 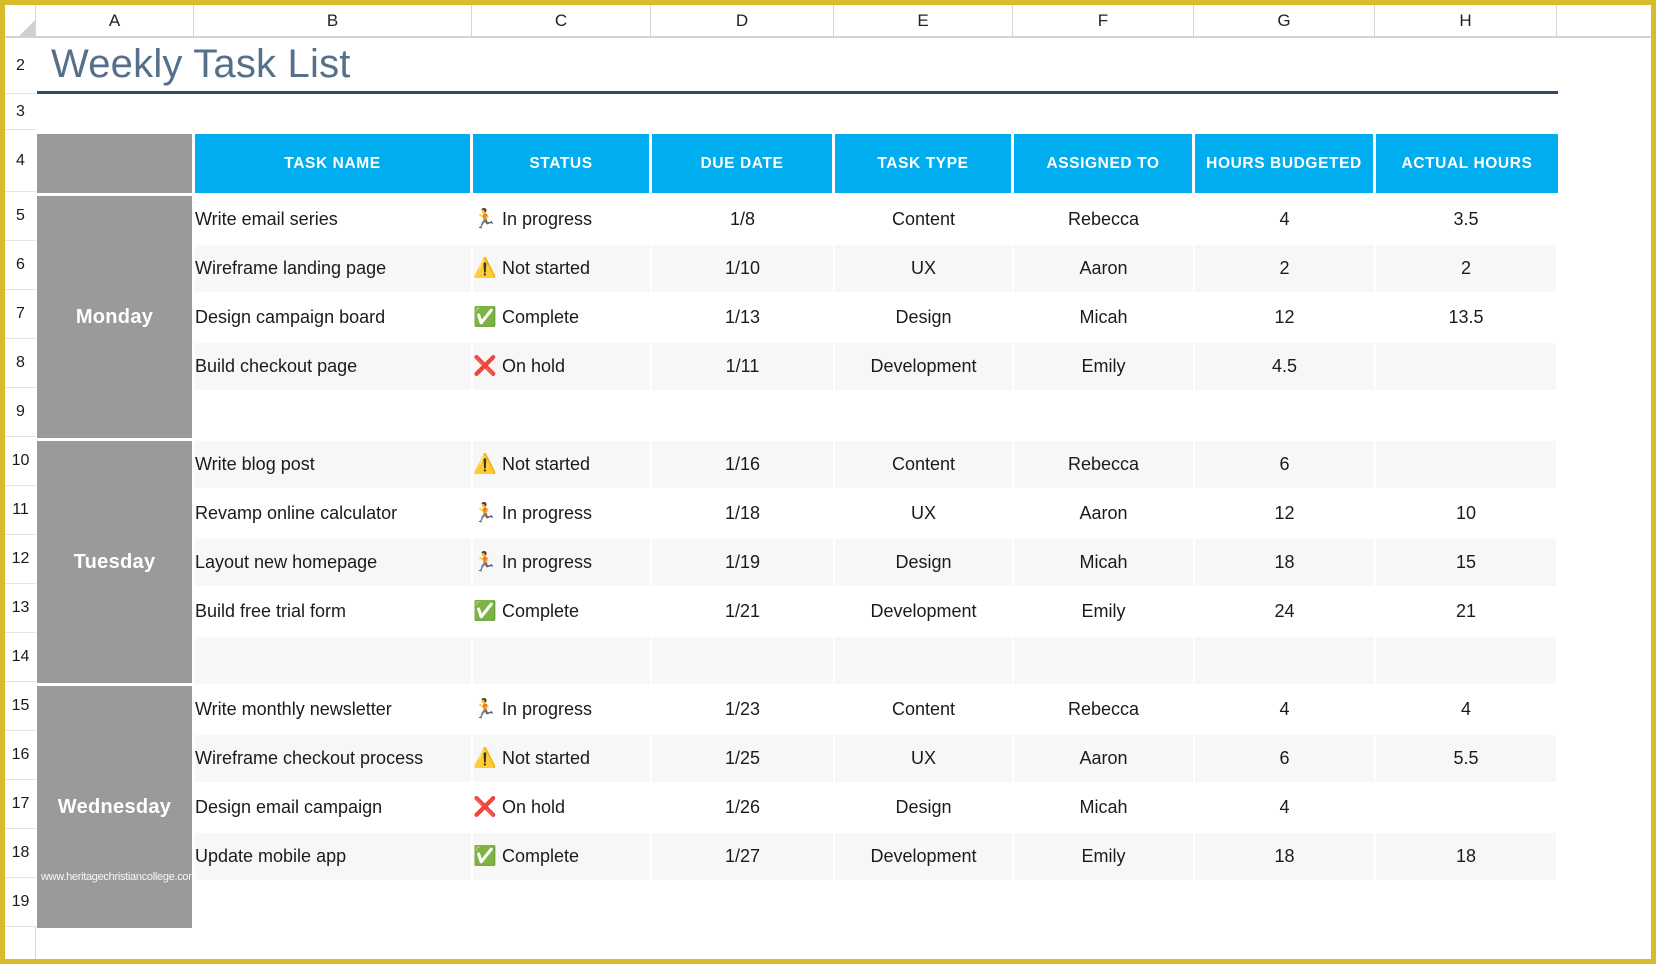 I want to click on row-header-10: 10, so click(x=20, y=461).